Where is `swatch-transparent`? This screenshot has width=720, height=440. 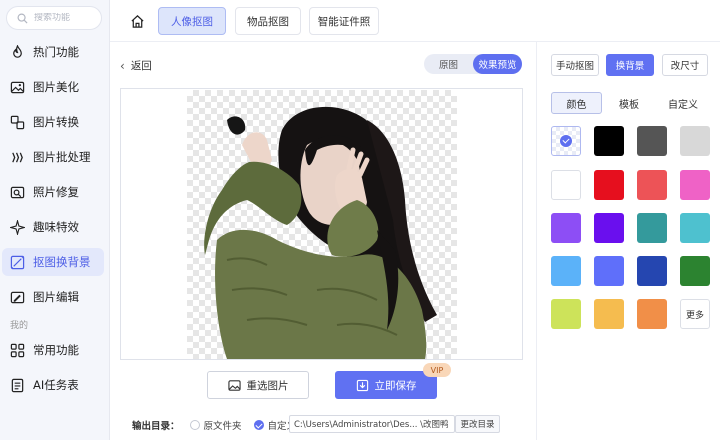 swatch-transparent is located at coordinates (566, 141).